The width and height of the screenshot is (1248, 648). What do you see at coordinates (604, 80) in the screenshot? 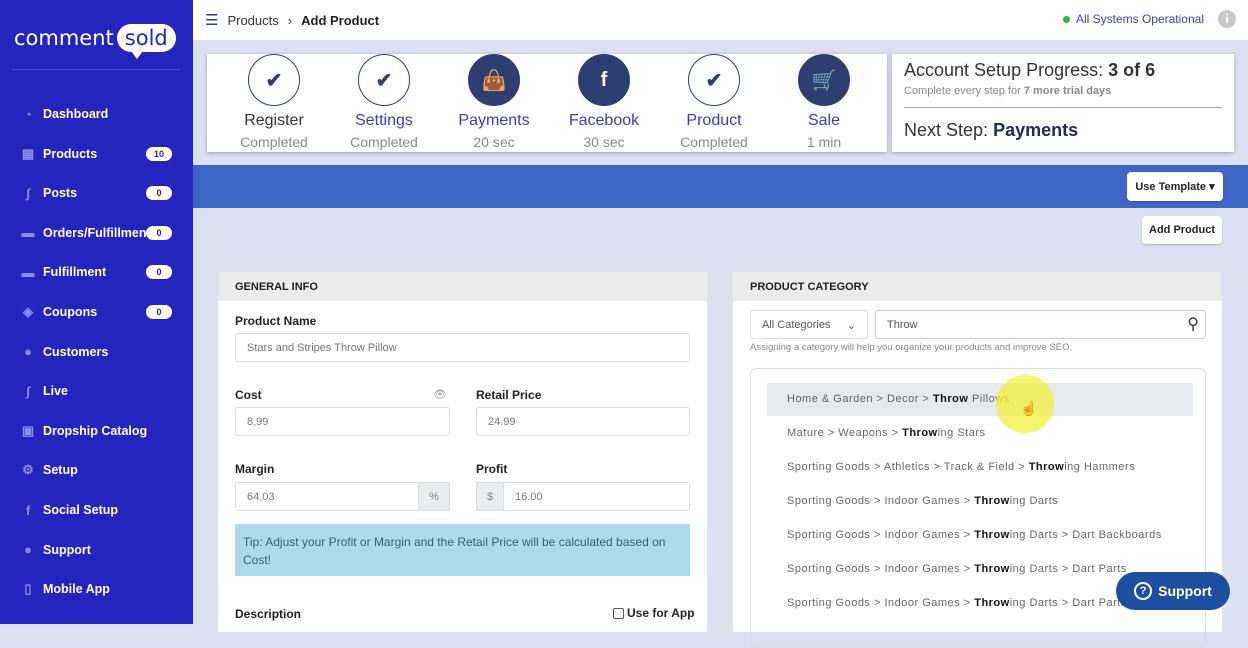
I see `facebook-icon: f` at bounding box center [604, 80].